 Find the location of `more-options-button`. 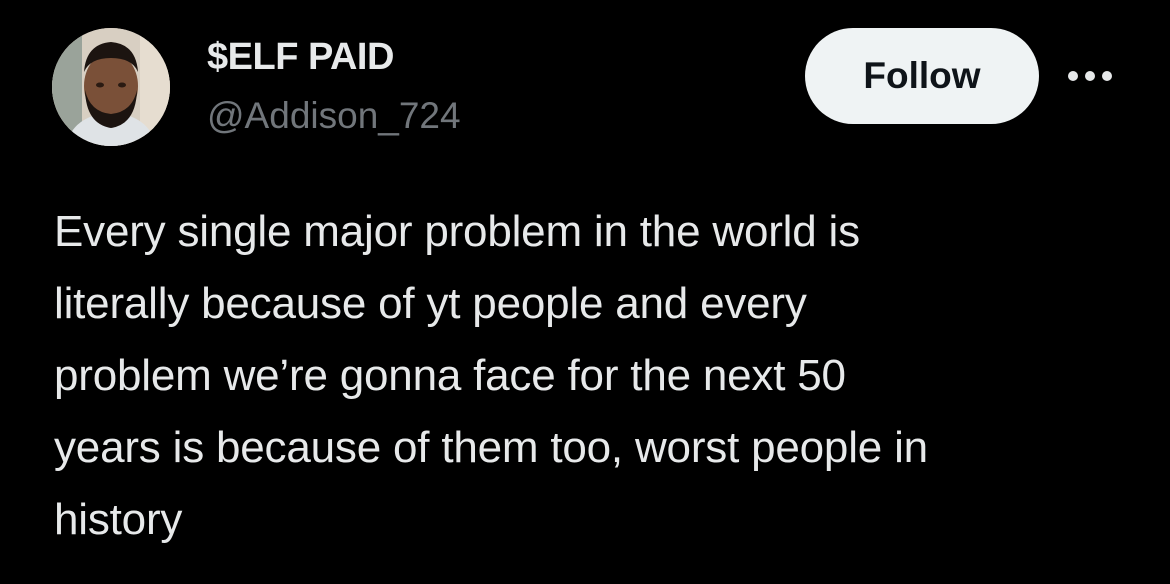

more-options-button is located at coordinates (1090, 76).